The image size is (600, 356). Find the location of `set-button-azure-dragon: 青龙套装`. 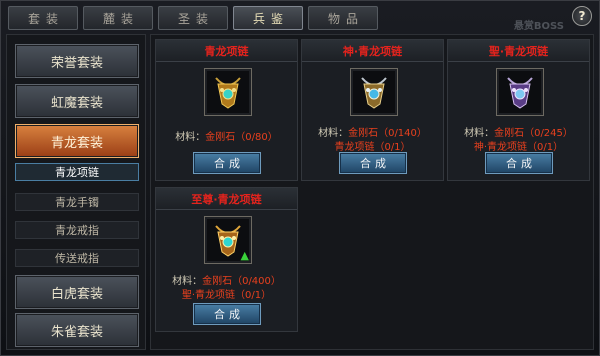

set-button-azure-dragon: 青龙套装 is located at coordinates (77, 141).